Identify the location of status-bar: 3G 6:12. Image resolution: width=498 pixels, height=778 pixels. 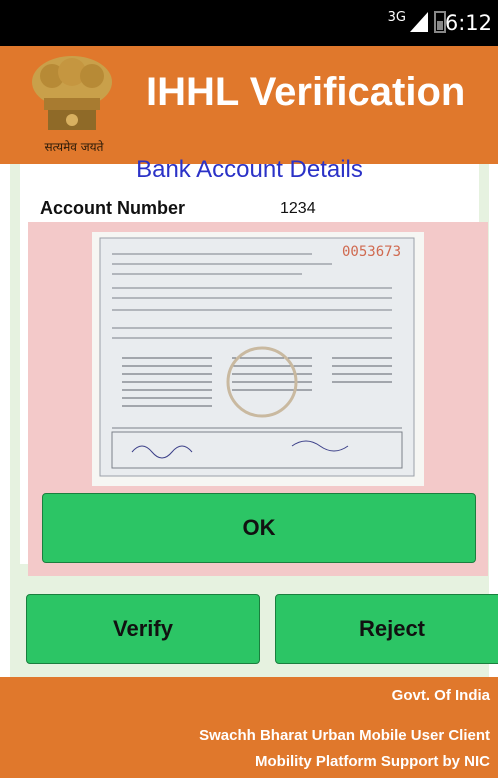
(249, 23).